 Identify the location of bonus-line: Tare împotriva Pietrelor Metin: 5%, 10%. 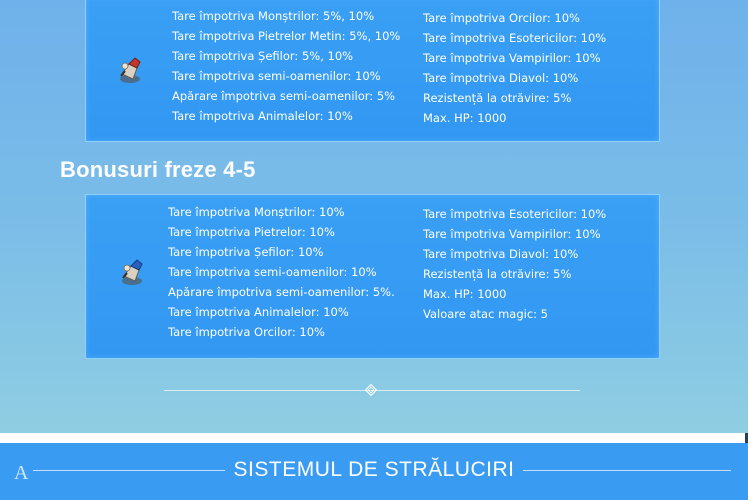
(286, 36).